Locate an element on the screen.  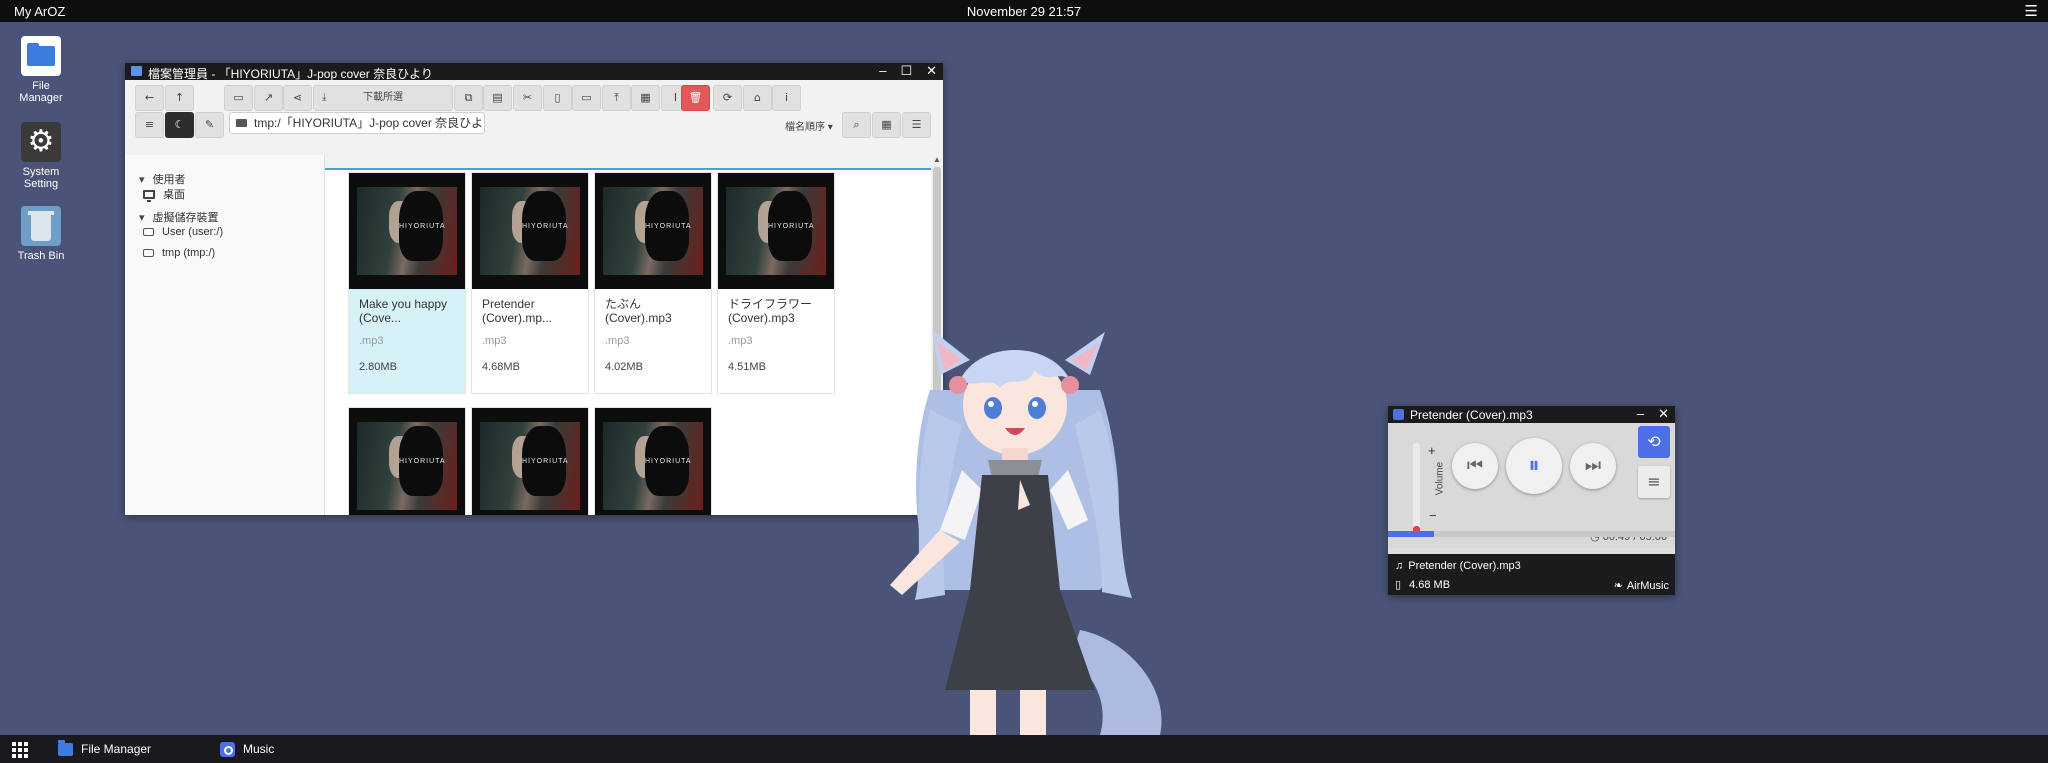
taskbar-item-music: Music is located at coordinates (247, 749).